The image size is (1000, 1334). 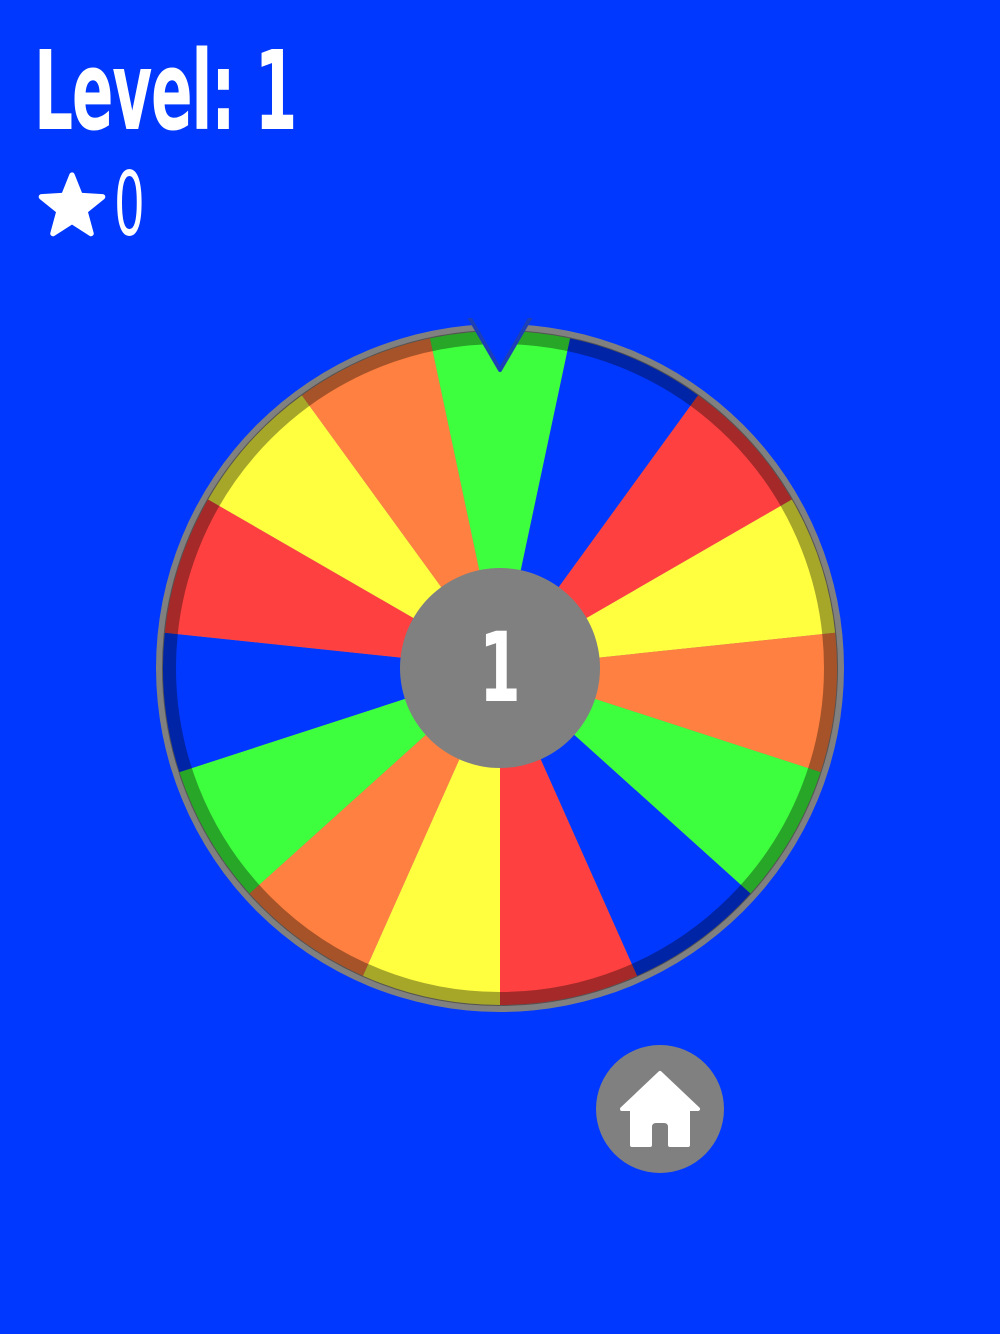 I want to click on home-button, so click(x=660, y=1109).